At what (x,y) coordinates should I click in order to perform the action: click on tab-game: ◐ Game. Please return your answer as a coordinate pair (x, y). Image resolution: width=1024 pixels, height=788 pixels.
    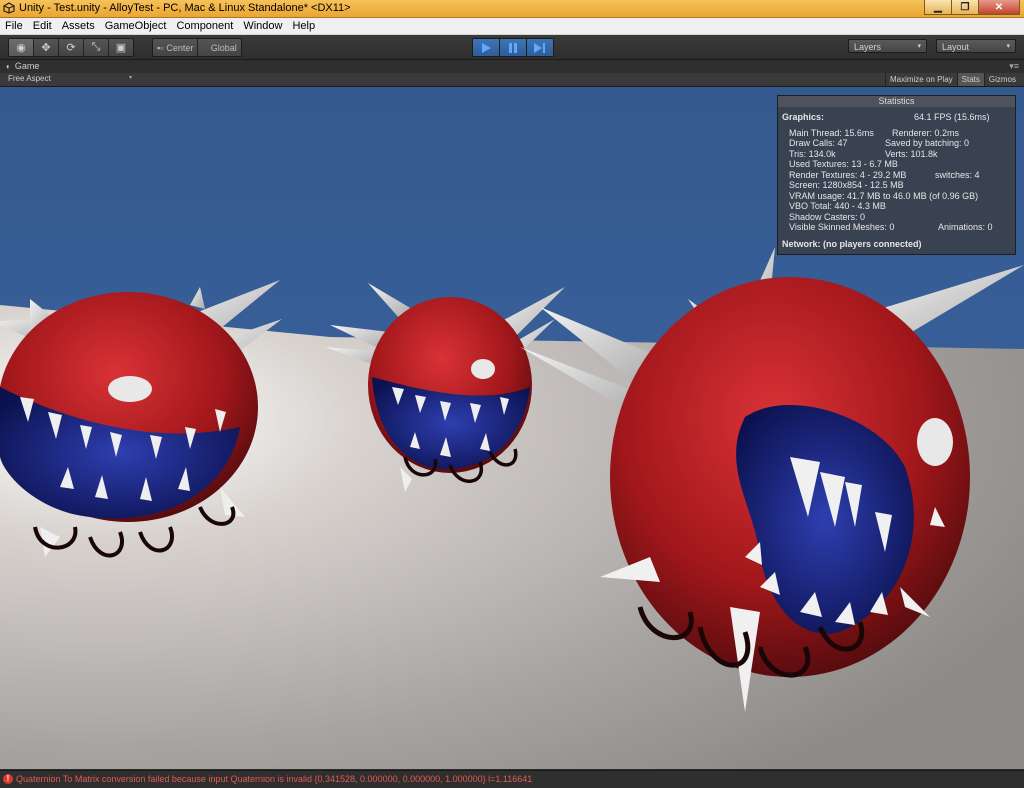
    Looking at the image, I should click on (22, 66).